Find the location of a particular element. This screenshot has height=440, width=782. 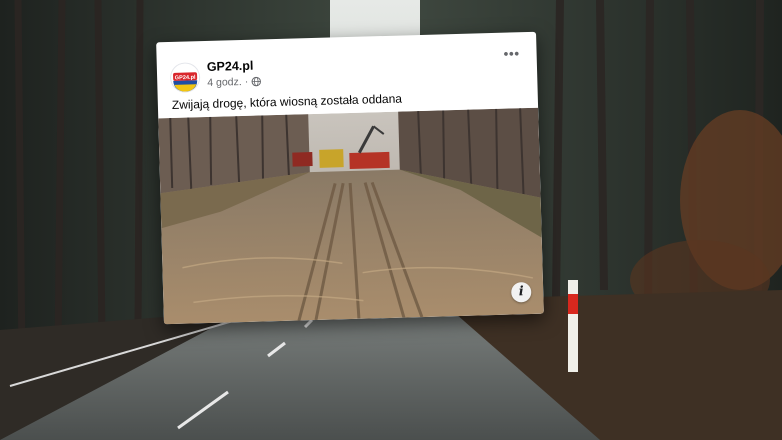

more-options-icon: ••• is located at coordinates (511, 55).